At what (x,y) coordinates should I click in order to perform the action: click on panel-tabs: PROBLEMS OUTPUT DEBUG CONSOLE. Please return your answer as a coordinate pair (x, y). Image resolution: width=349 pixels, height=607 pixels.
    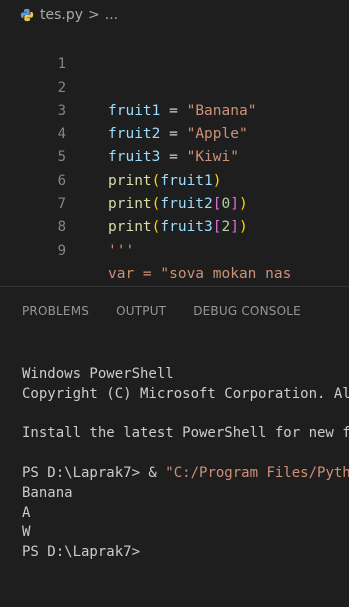
    Looking at the image, I should click on (174, 311).